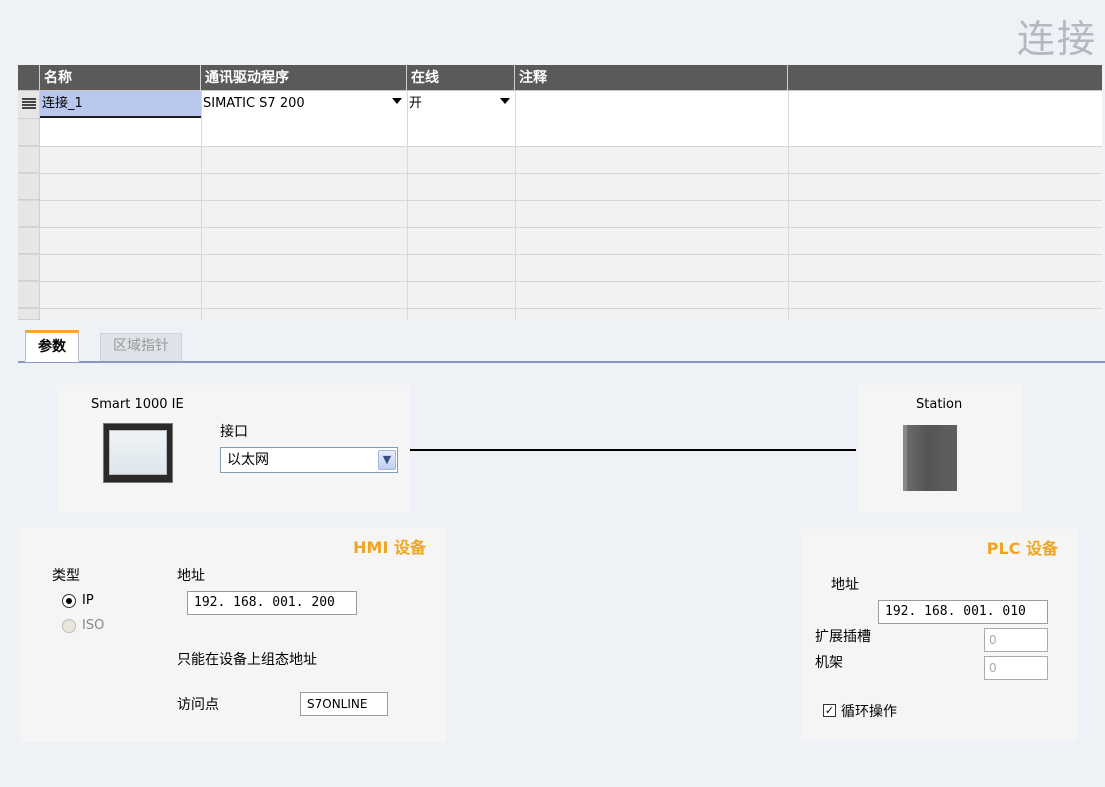 The width and height of the screenshot is (1105, 787). I want to click on radio-iso, so click(69, 626).